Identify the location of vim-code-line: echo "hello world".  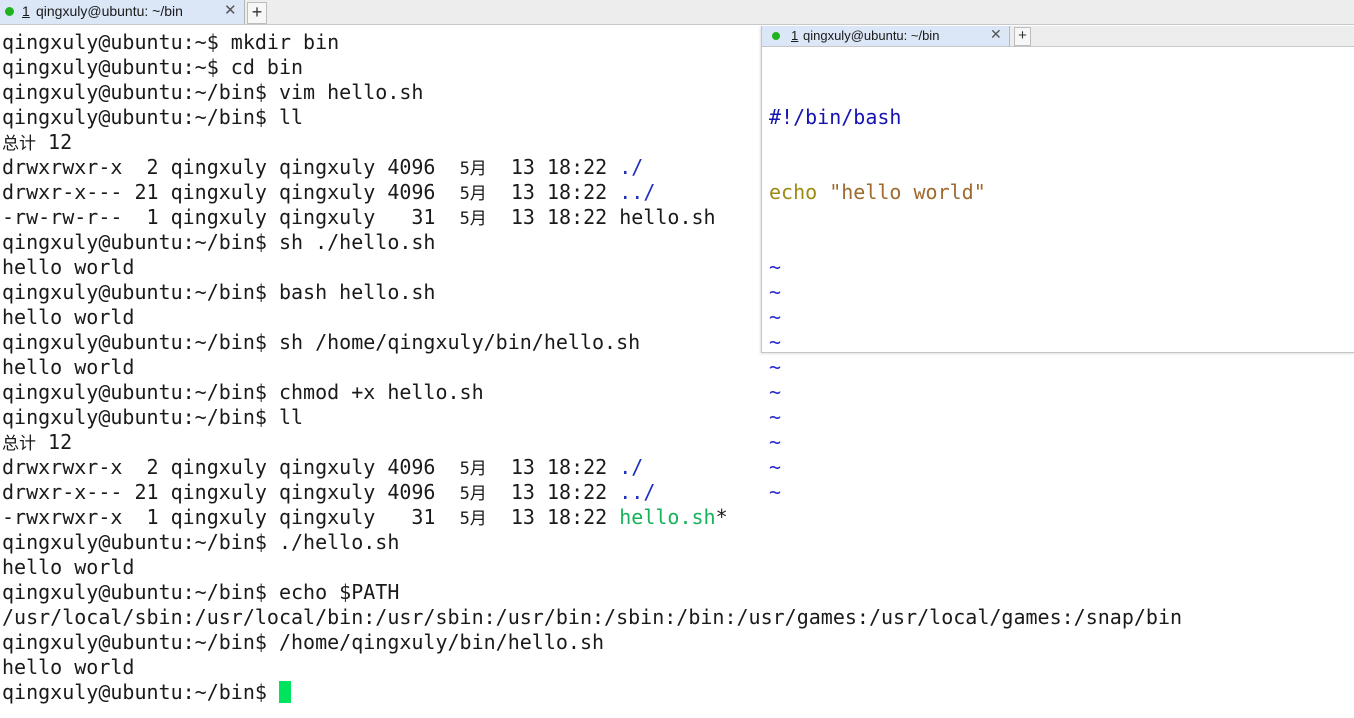
(877, 192).